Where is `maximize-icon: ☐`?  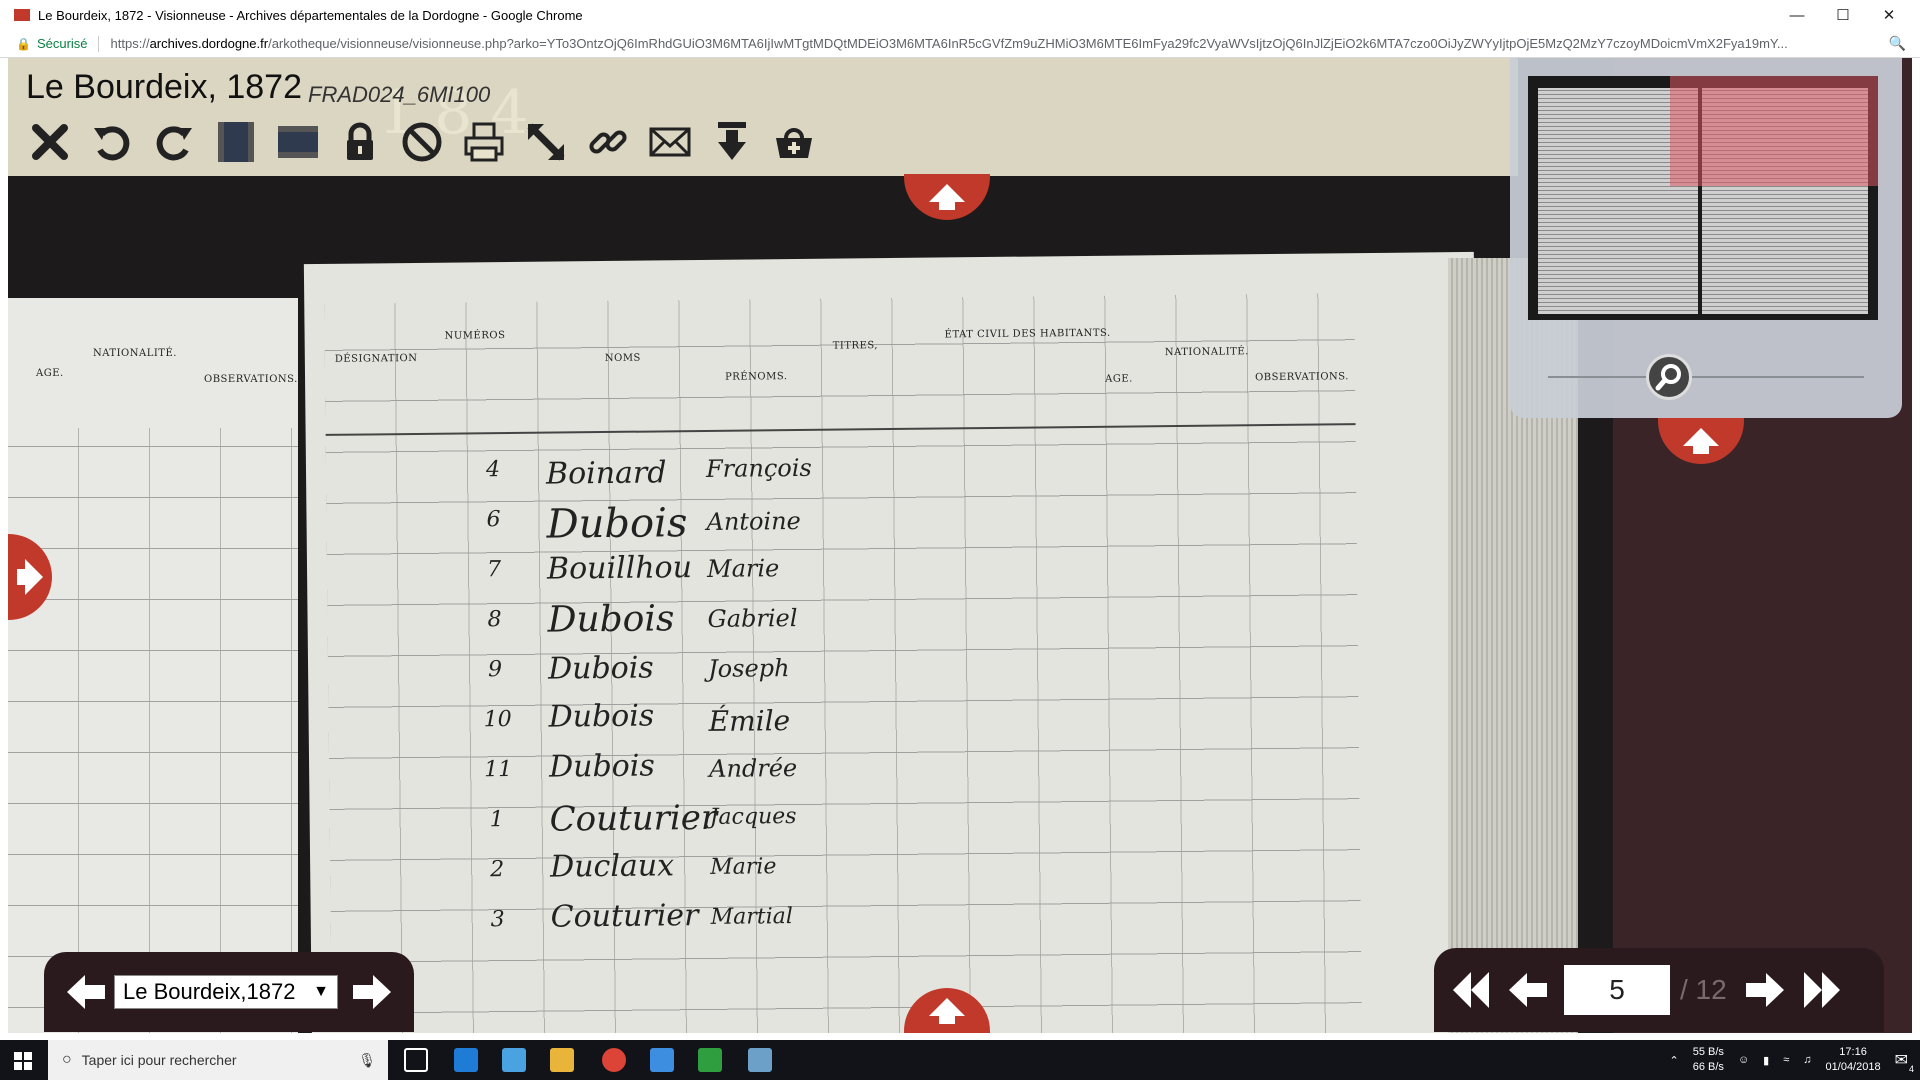 maximize-icon: ☐ is located at coordinates (1843, 15).